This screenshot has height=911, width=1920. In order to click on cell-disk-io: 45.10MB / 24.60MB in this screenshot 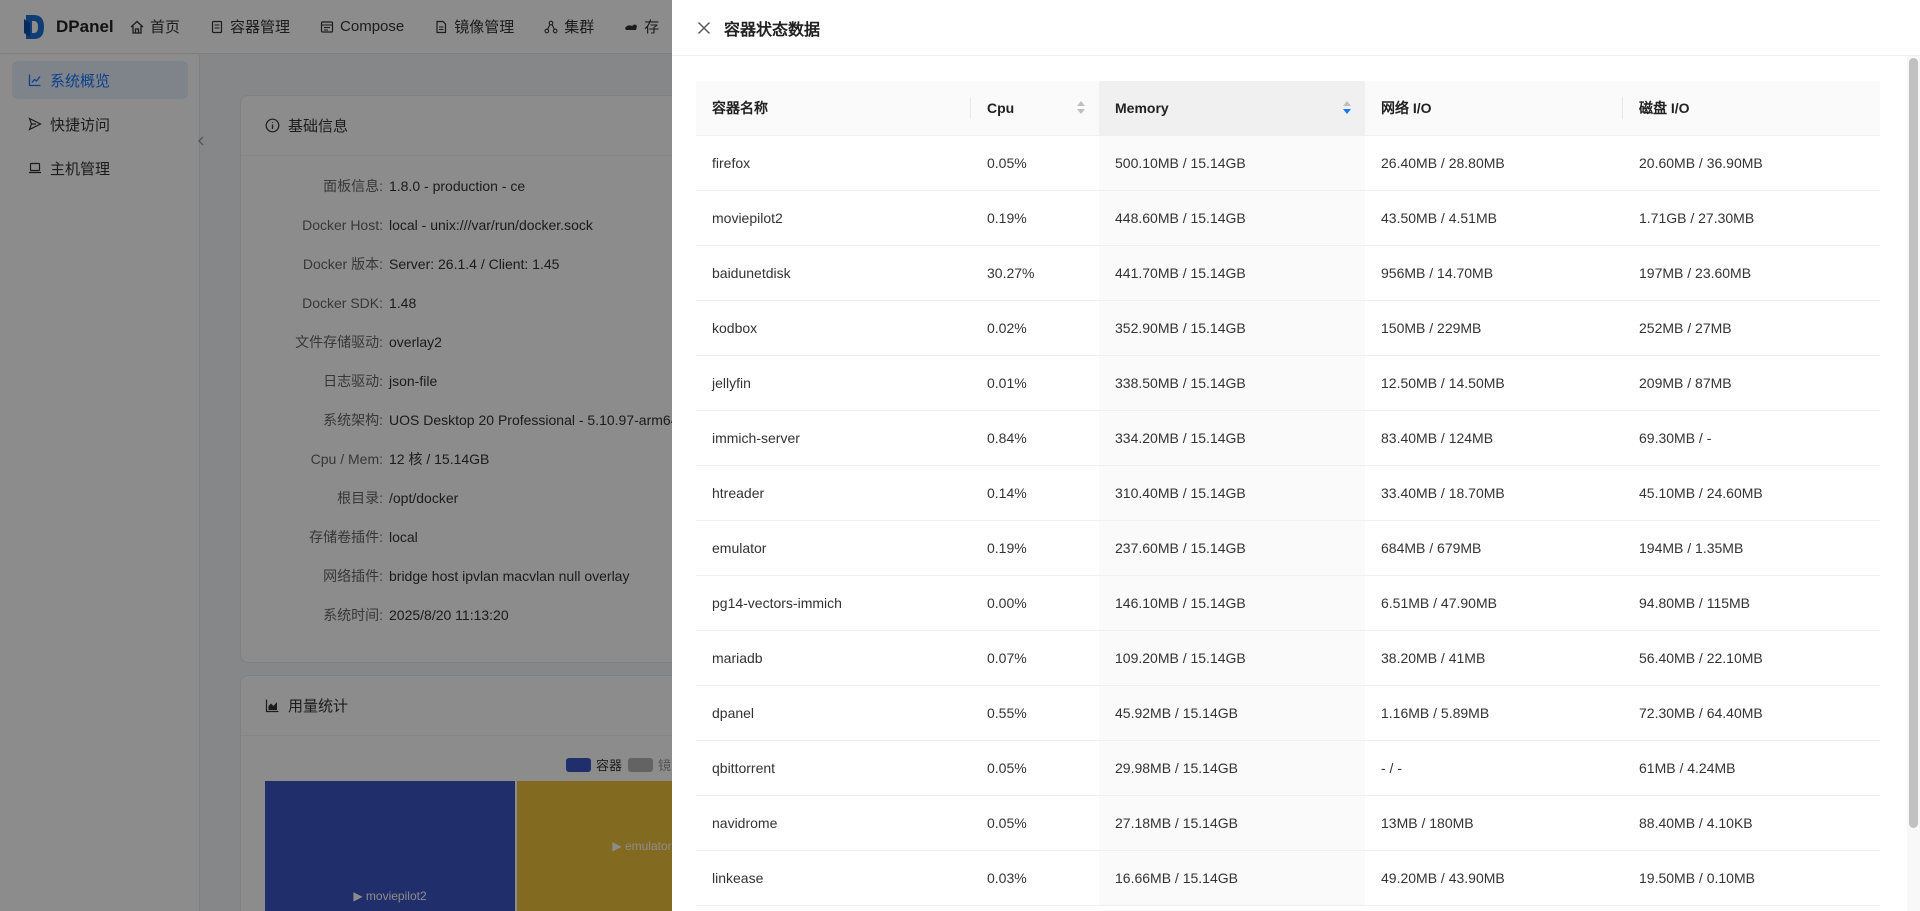, I will do `click(1751, 493)`.